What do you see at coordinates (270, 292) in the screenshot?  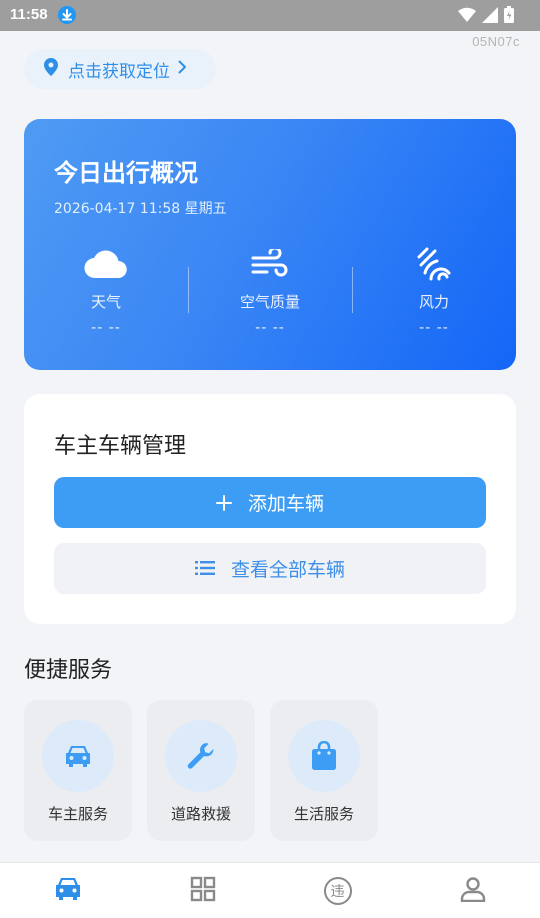 I see `air-quality-item: 空气质量 -- --` at bounding box center [270, 292].